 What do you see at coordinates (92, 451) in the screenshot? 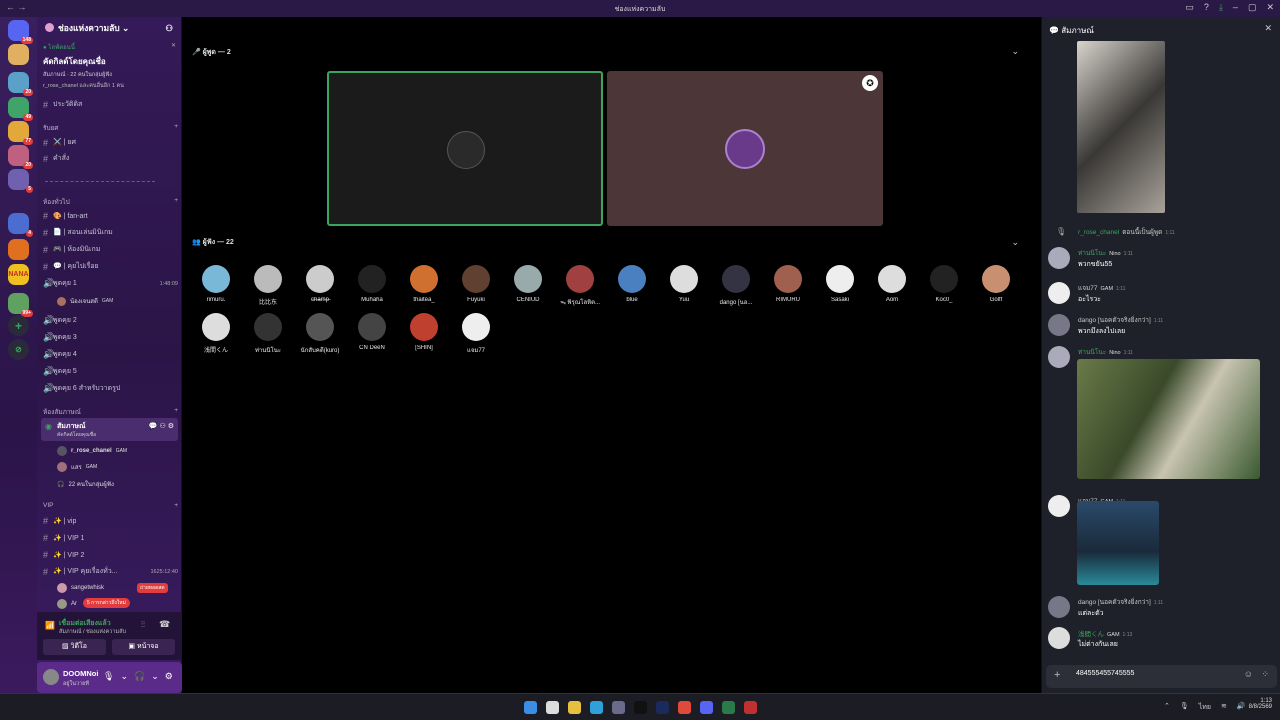
I see `stage-user: r_rose_chanel GAM` at bounding box center [92, 451].